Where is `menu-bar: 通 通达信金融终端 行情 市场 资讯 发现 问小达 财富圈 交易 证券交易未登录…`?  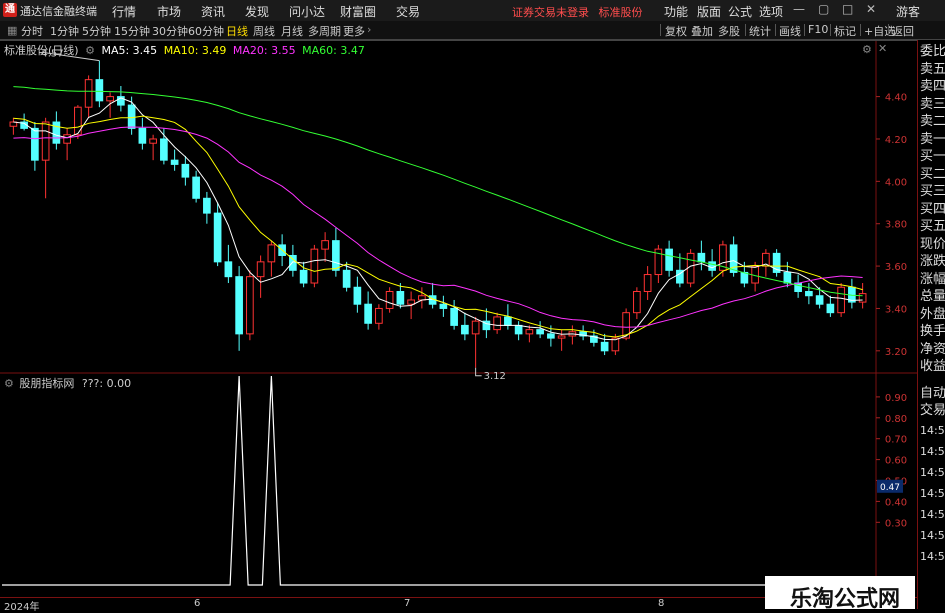 menu-bar: 通 通达信金融终端 行情 市场 资讯 发现 问小达 财富圈 交易 证券交易未登录… is located at coordinates (472, 11).